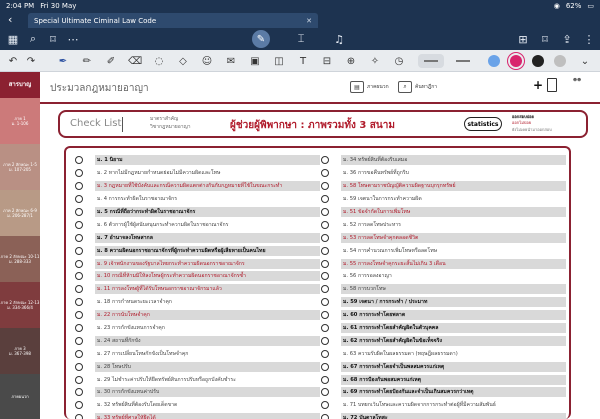  I want to click on checklist-row: ม. 52 การลดโทษประหาร, so click(442, 224).